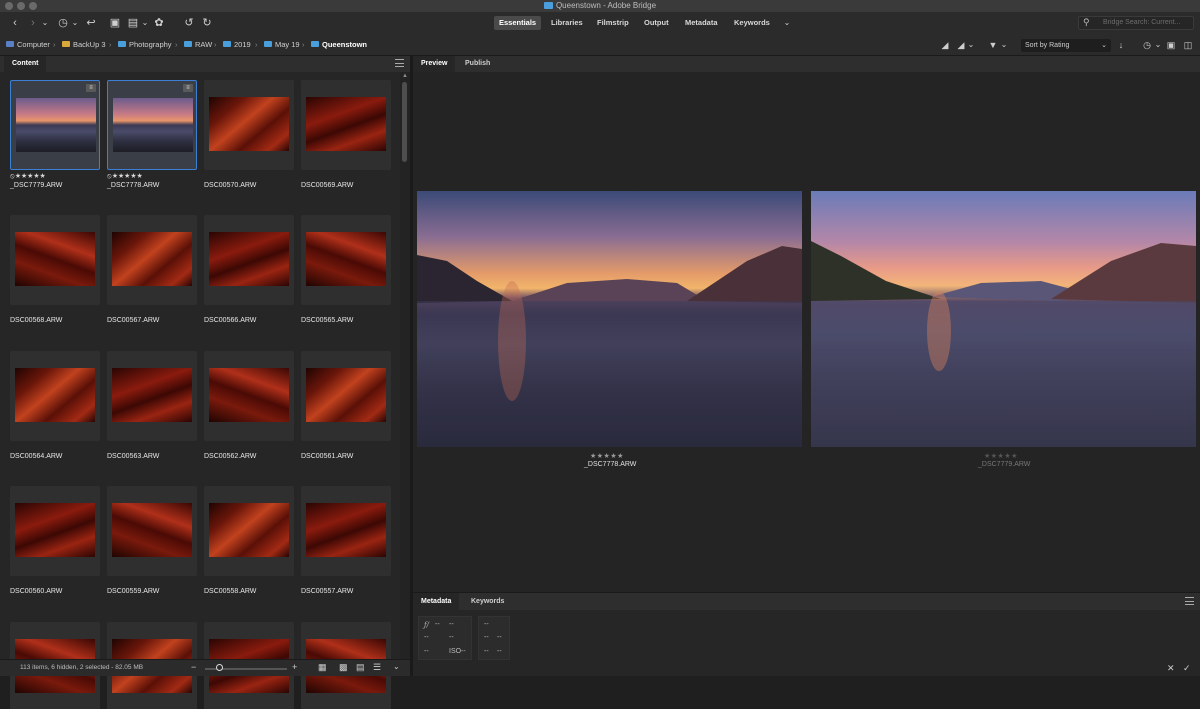  I want to click on slider-knob, so click(219, 667).